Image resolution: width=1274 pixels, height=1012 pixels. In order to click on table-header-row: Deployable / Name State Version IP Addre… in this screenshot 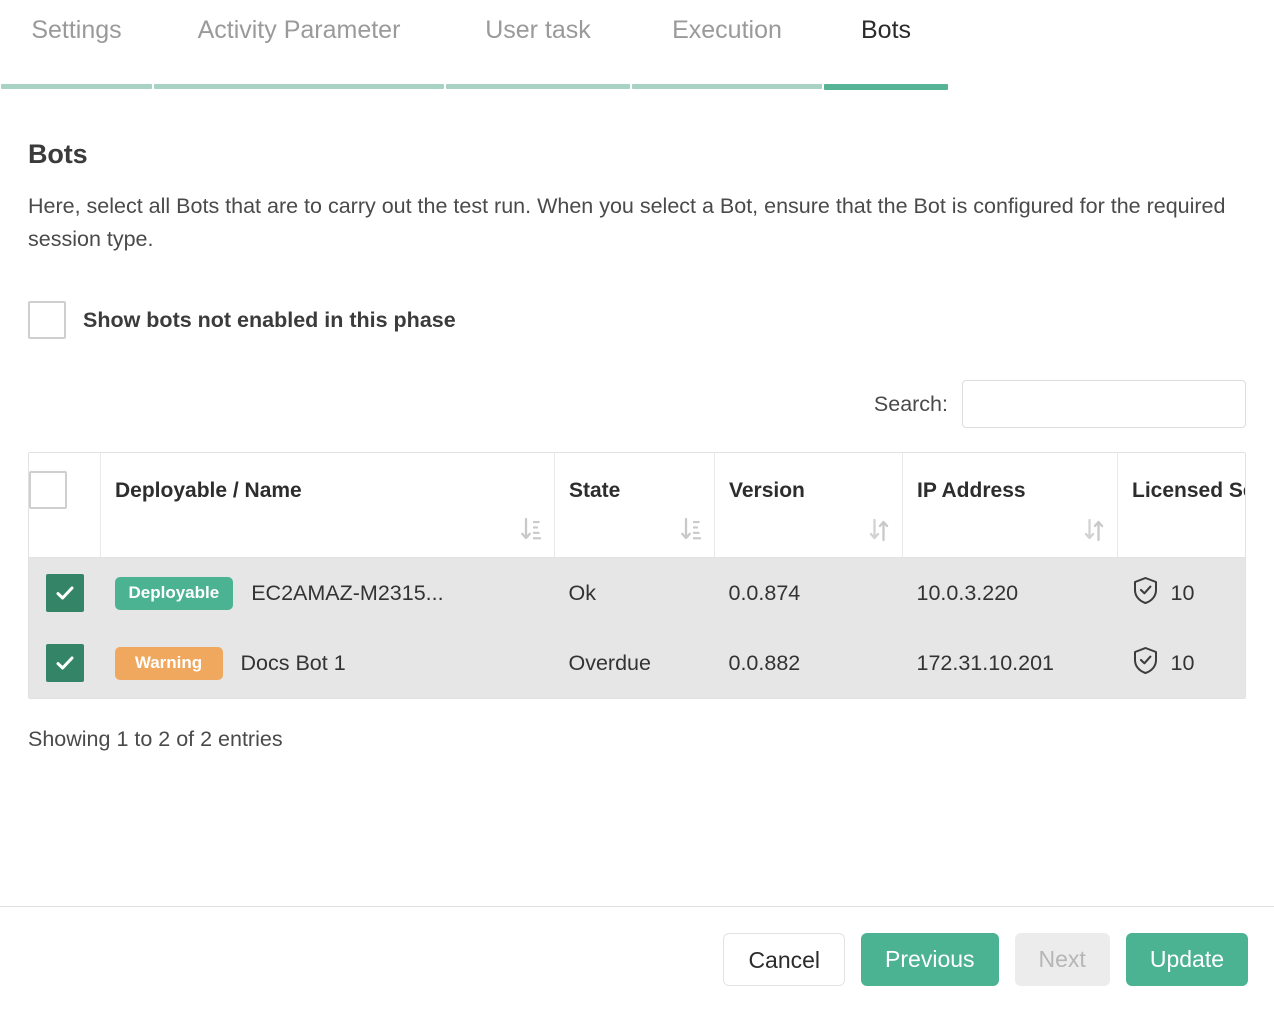, I will do `click(637, 505)`.